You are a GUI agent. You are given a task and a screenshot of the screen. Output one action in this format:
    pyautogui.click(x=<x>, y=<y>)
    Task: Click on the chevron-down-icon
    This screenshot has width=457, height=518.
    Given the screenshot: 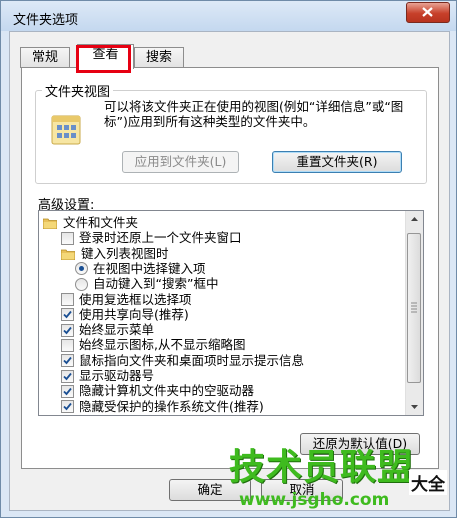 What is the action you would take?
    pyautogui.click(x=414, y=407)
    